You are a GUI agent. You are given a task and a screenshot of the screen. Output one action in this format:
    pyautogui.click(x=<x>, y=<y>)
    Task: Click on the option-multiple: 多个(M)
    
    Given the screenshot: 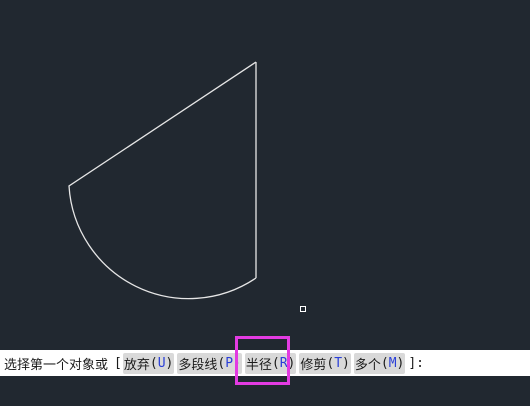 What is the action you would take?
    pyautogui.click(x=379, y=363)
    